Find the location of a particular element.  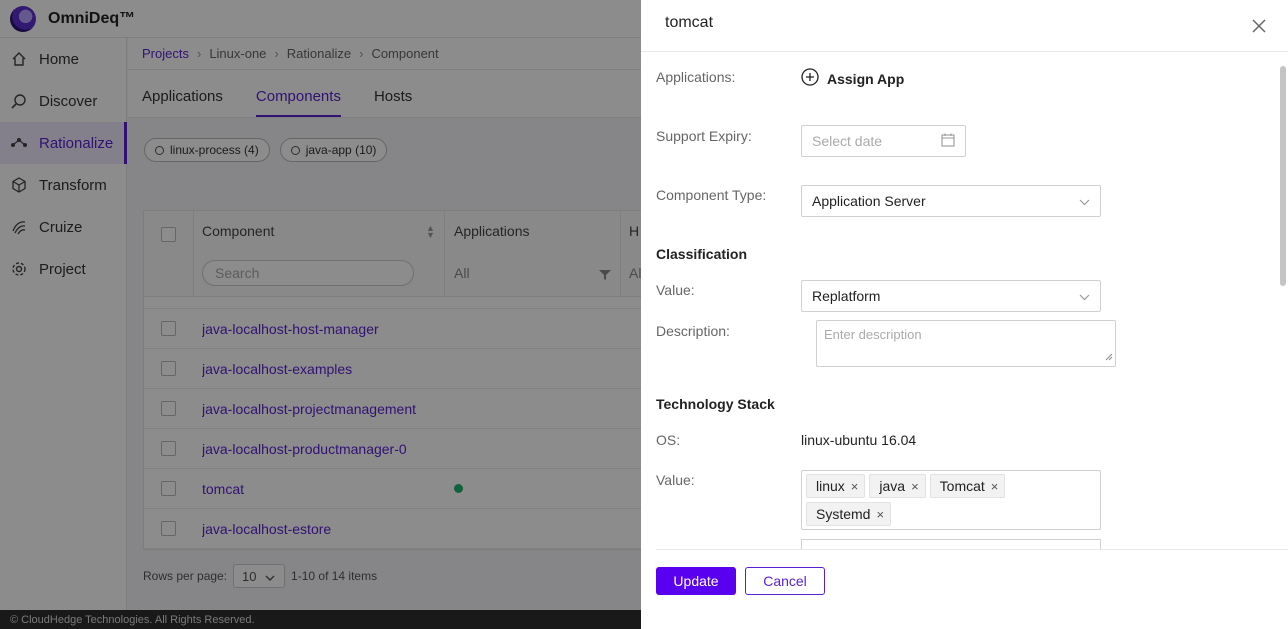

component-type-value: Application Server is located at coordinates (869, 201).